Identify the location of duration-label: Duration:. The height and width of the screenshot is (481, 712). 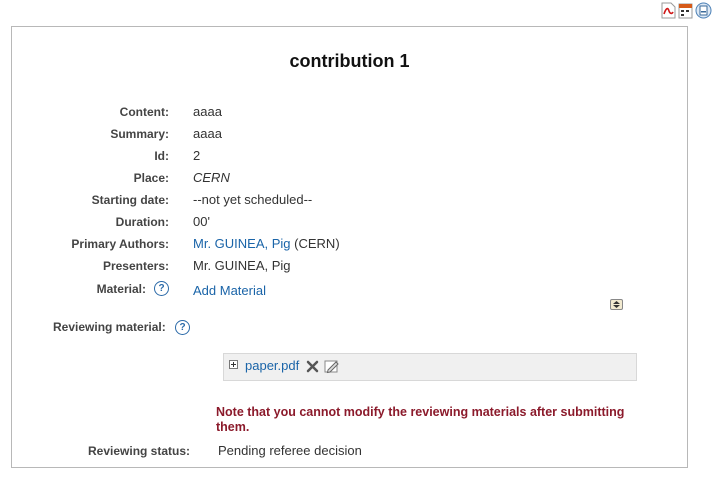
(142, 222).